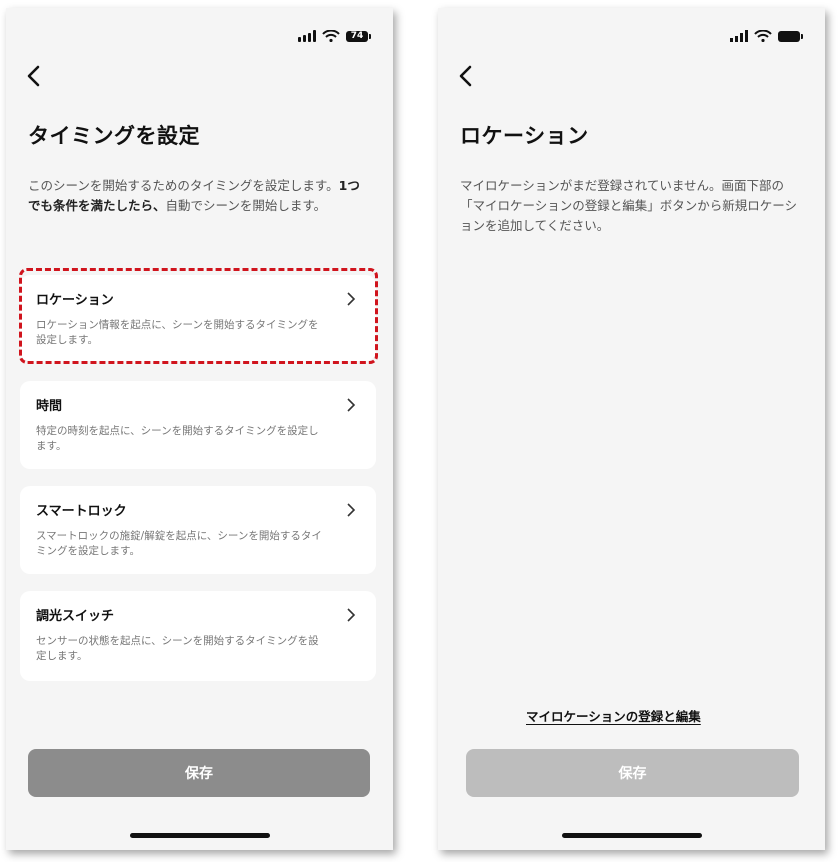 The image size is (840, 862). Describe the element at coordinates (177, 648) in the screenshot. I see `option-description: センサーの状態を起点に、シーンを開始するタイミングを設定します。` at that location.